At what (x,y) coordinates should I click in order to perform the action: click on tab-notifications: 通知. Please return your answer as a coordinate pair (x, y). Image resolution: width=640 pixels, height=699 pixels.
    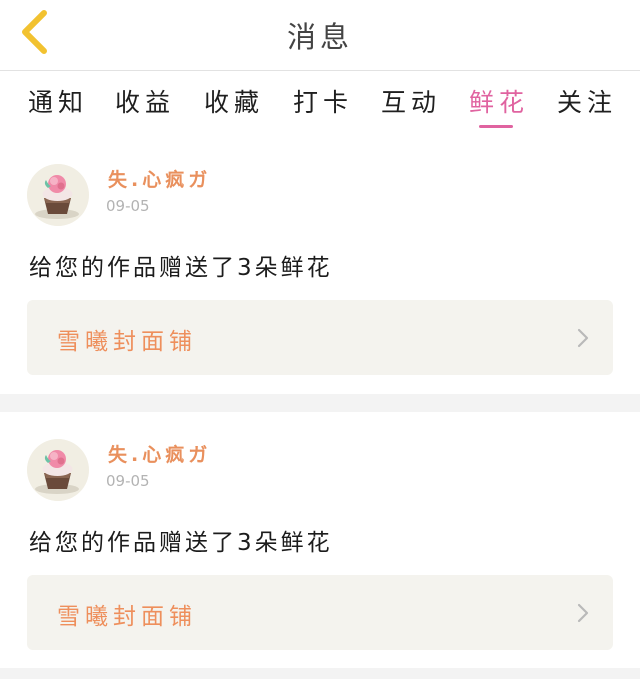
    Looking at the image, I should click on (58, 101).